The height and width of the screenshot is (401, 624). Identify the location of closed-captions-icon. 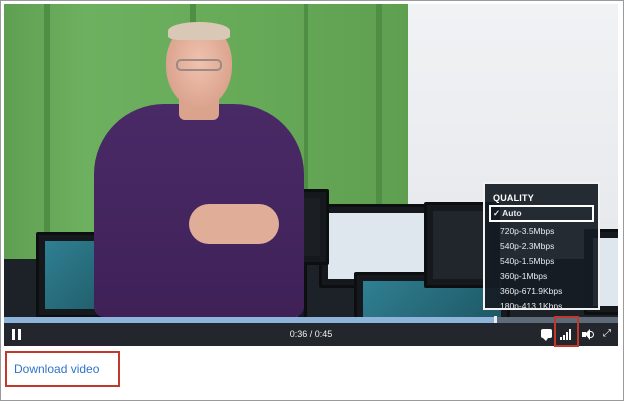
(546, 335).